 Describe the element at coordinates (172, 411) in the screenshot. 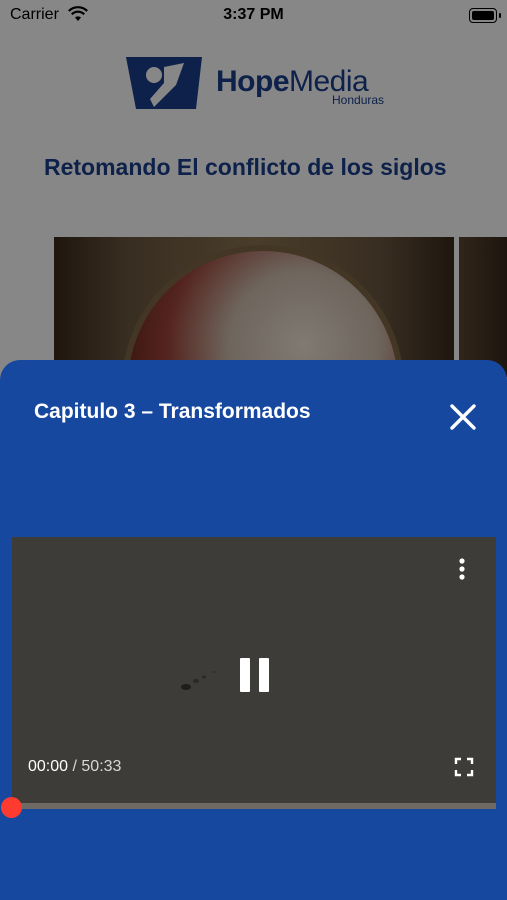

I see `sheet-title: Capitulo 3 – Transformados` at that location.